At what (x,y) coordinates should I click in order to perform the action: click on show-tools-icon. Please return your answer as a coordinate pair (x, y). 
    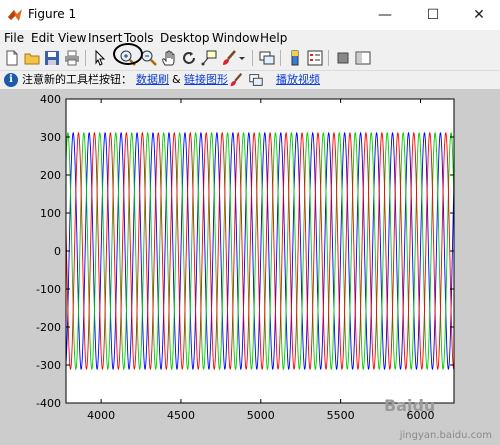
    Looking at the image, I should click on (363, 58).